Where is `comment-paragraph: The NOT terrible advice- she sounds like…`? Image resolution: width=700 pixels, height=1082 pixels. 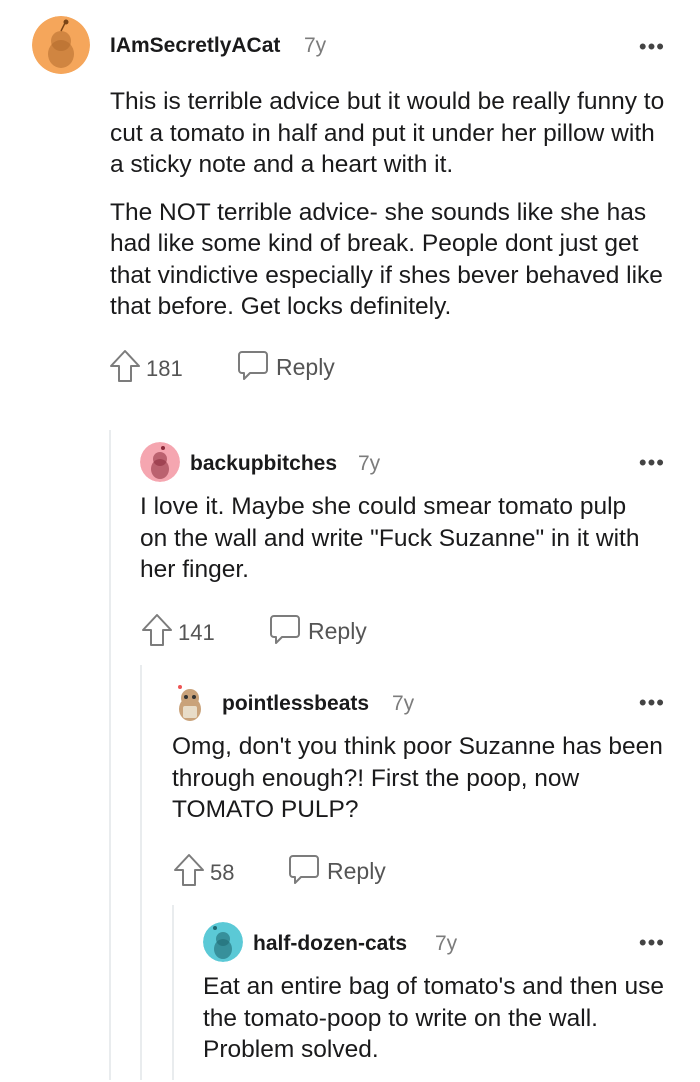 comment-paragraph: The NOT terrible advice- she sounds like… is located at coordinates (386, 259).